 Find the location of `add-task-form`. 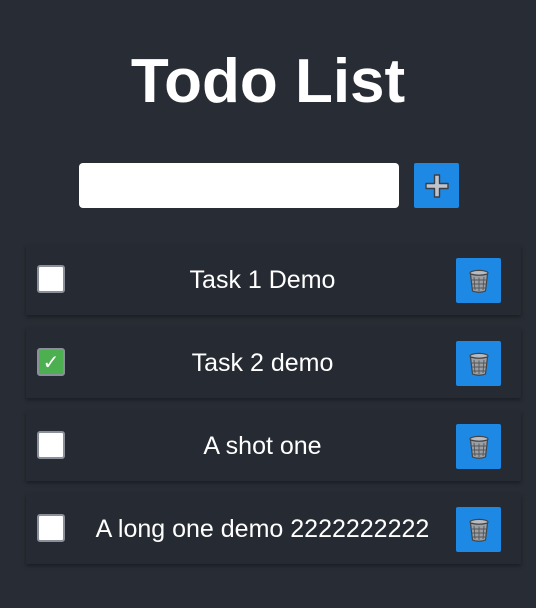

add-task-form is located at coordinates (269, 186).